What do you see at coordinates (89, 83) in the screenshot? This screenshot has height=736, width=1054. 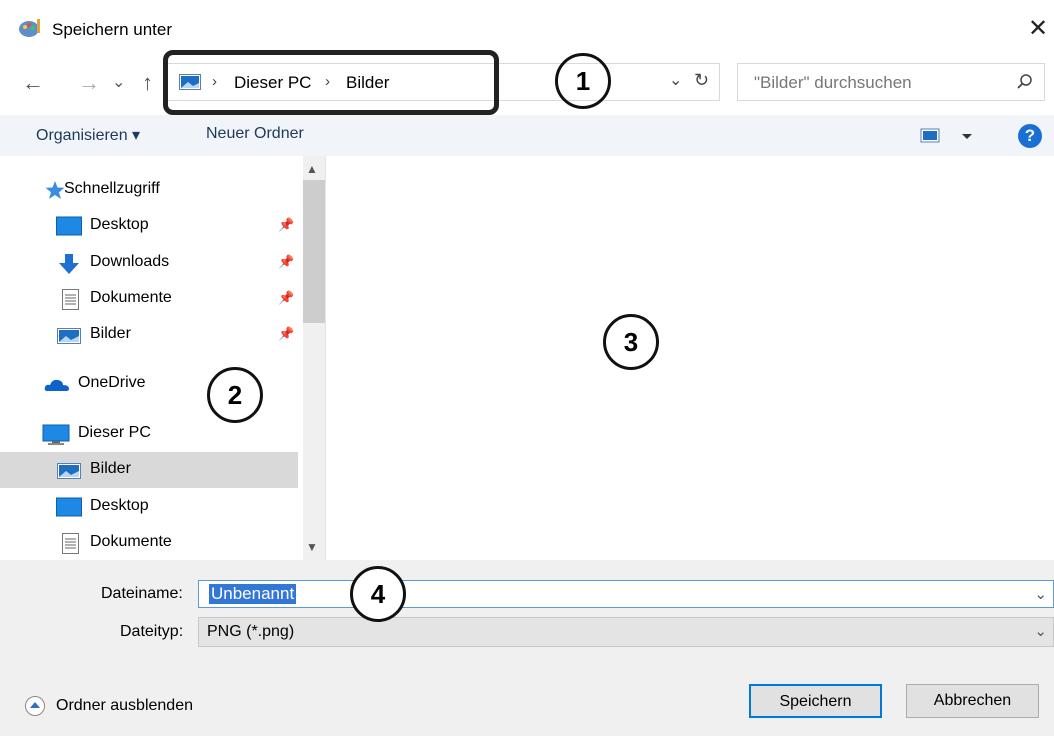 I see `forward-button: →` at bounding box center [89, 83].